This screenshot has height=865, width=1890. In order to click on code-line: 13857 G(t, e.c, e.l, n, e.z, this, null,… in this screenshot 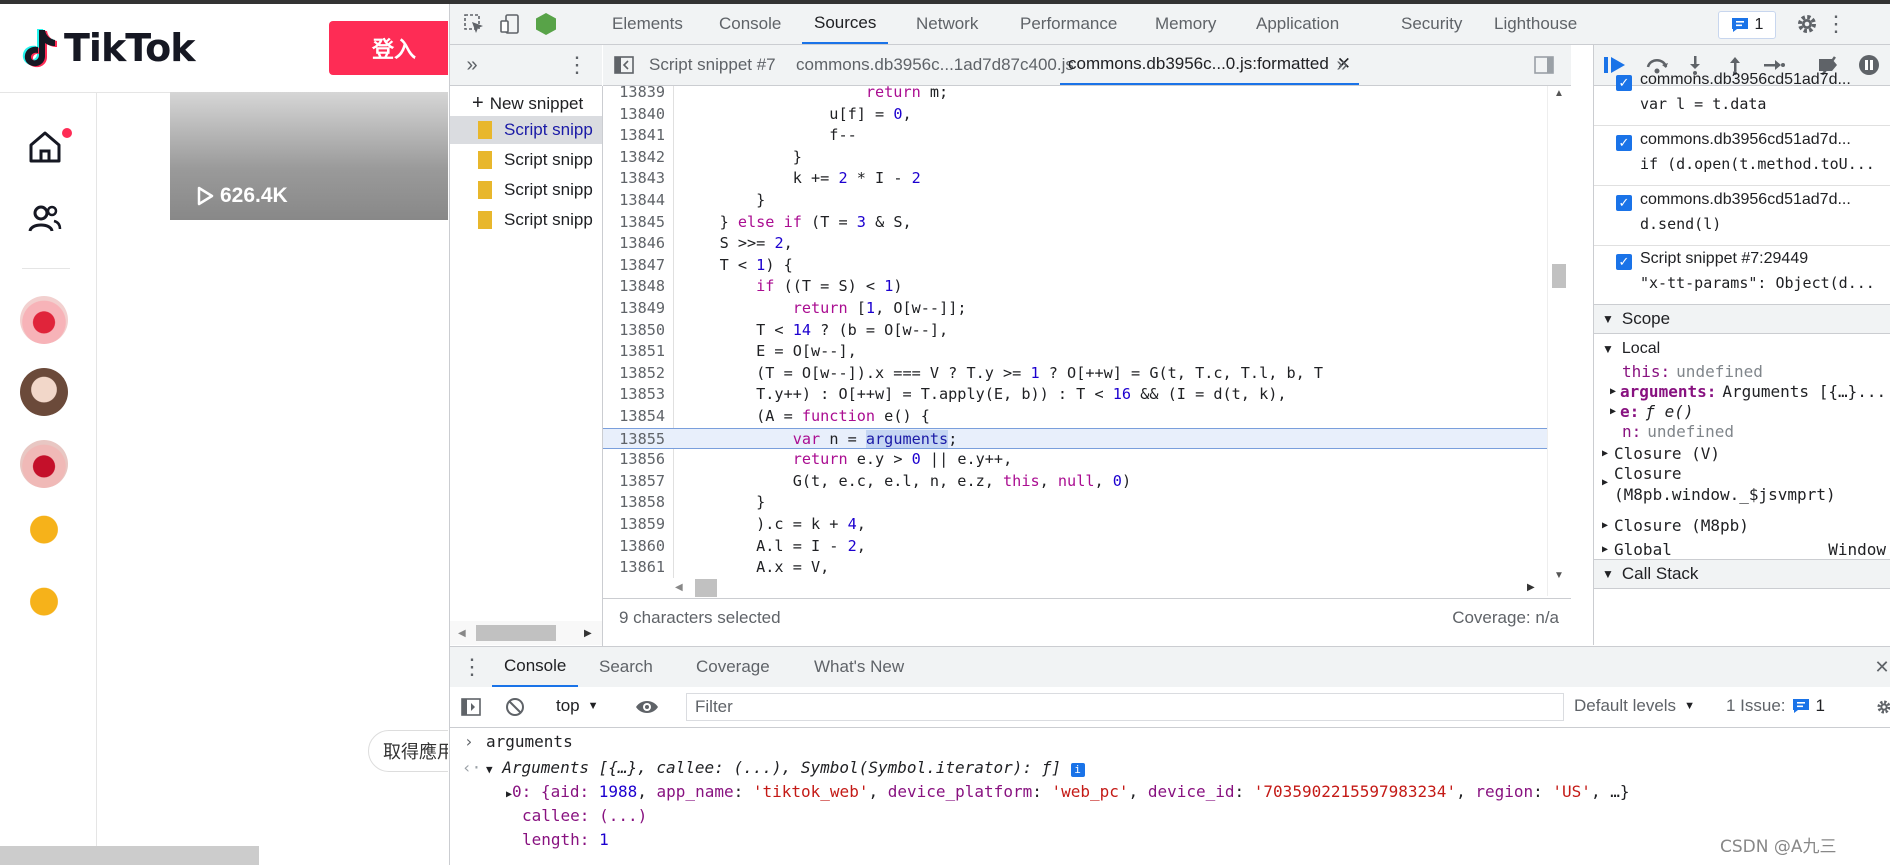, I will do `click(1083, 482)`.